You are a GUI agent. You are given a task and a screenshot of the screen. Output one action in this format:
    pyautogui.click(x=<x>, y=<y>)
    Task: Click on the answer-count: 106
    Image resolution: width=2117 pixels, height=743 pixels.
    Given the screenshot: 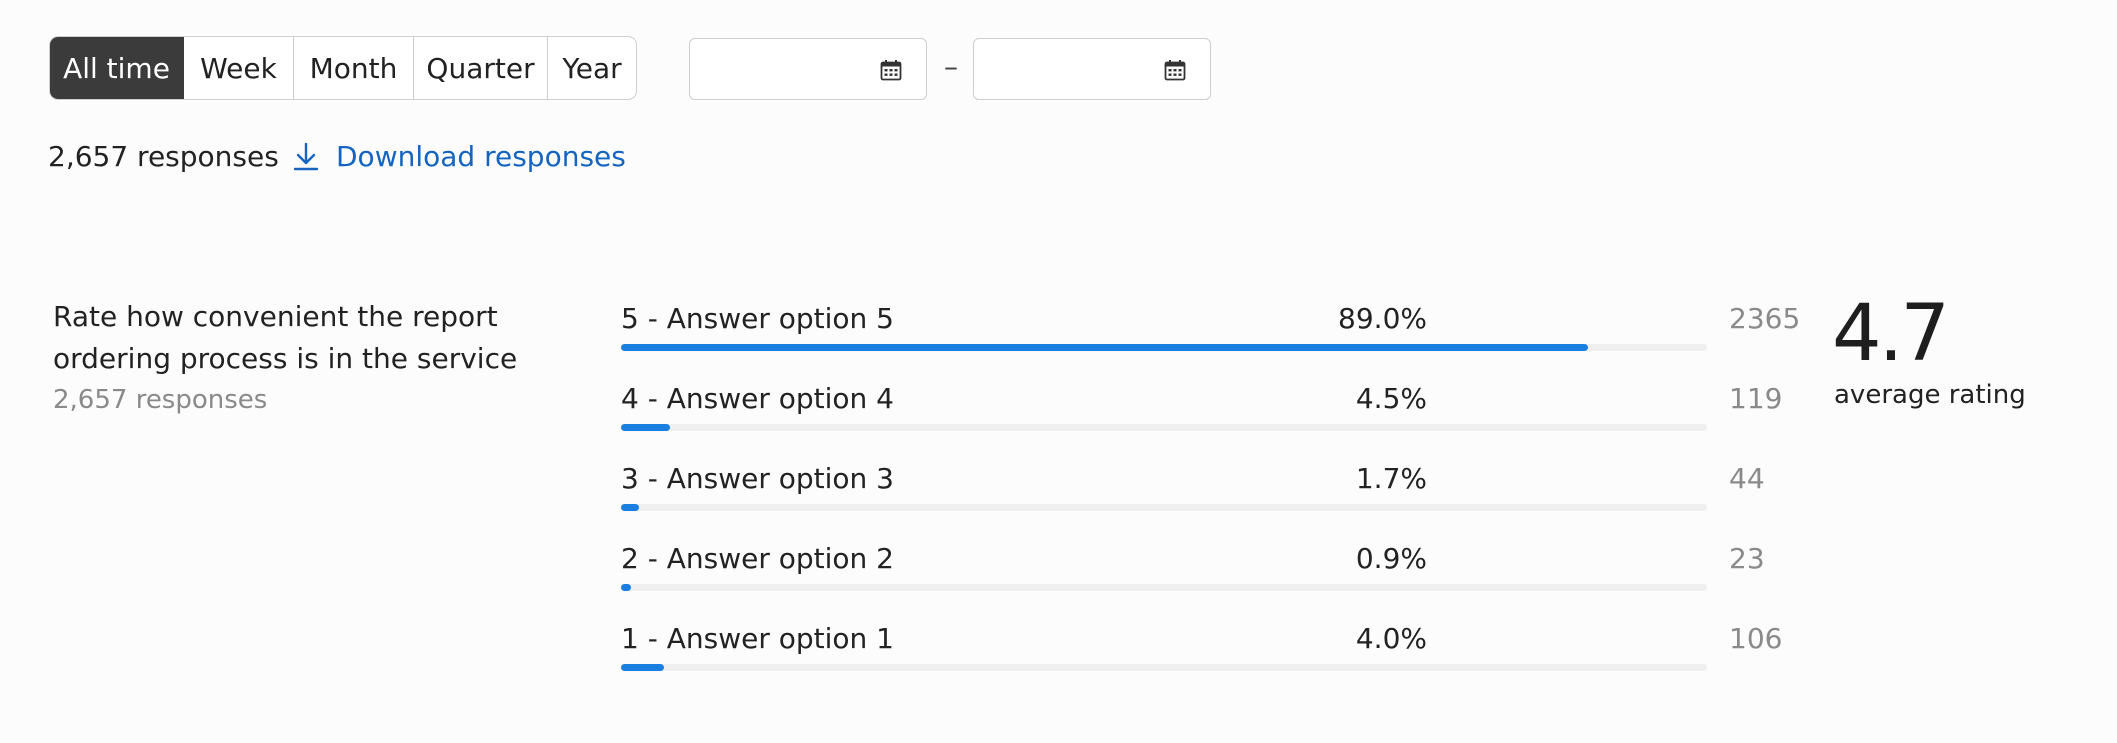 What is the action you would take?
    pyautogui.click(x=1756, y=638)
    